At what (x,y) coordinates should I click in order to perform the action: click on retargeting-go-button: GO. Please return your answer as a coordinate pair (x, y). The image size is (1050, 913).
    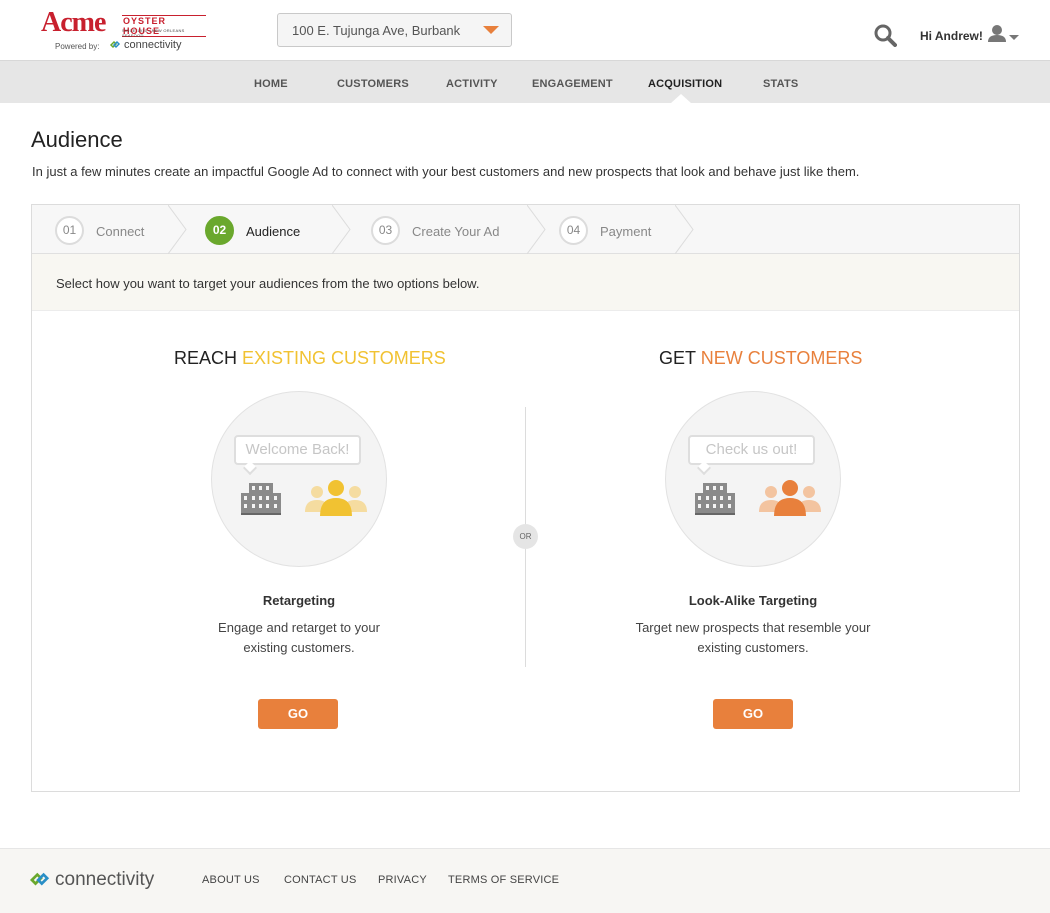
    Looking at the image, I should click on (298, 714).